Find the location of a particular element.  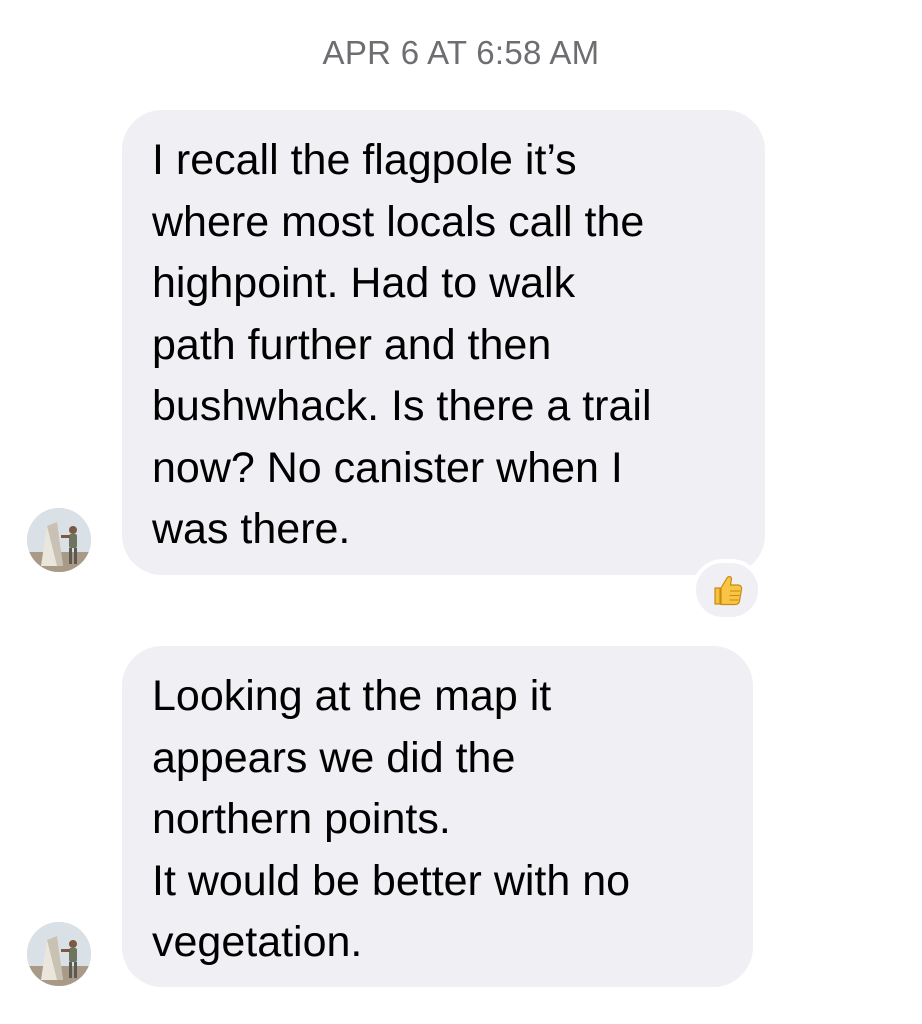

thumbs-up-icon is located at coordinates (728, 590).